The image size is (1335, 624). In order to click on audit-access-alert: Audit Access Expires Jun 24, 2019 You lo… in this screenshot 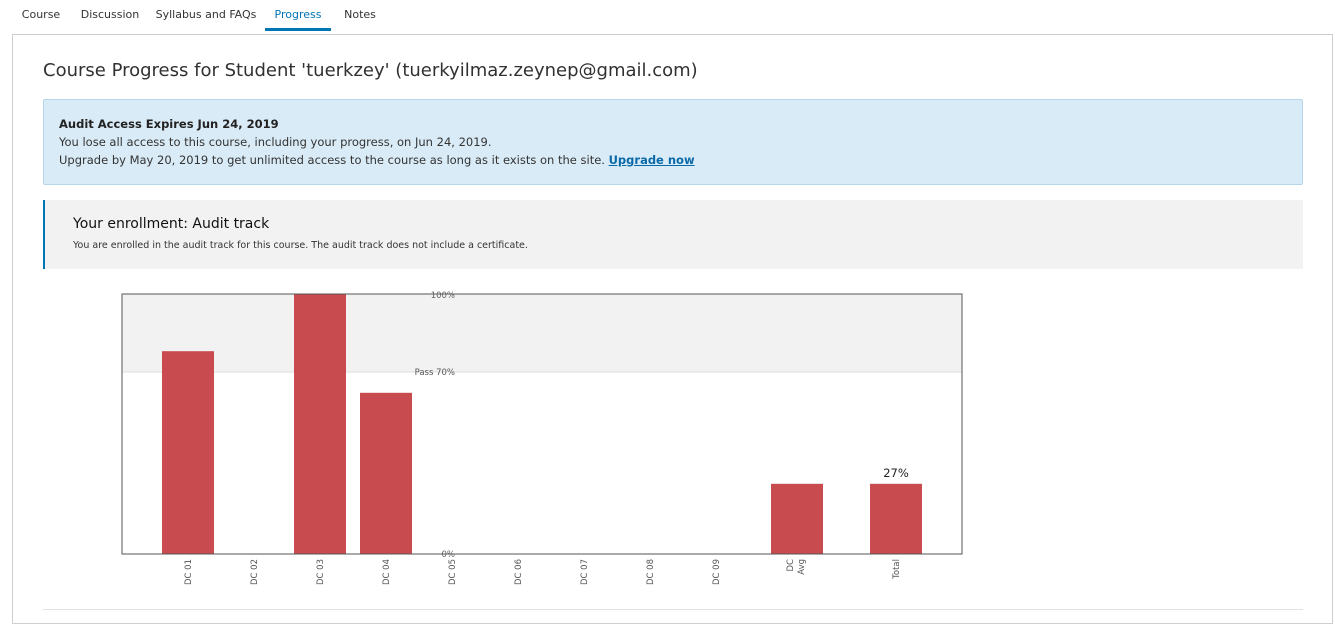, I will do `click(673, 142)`.